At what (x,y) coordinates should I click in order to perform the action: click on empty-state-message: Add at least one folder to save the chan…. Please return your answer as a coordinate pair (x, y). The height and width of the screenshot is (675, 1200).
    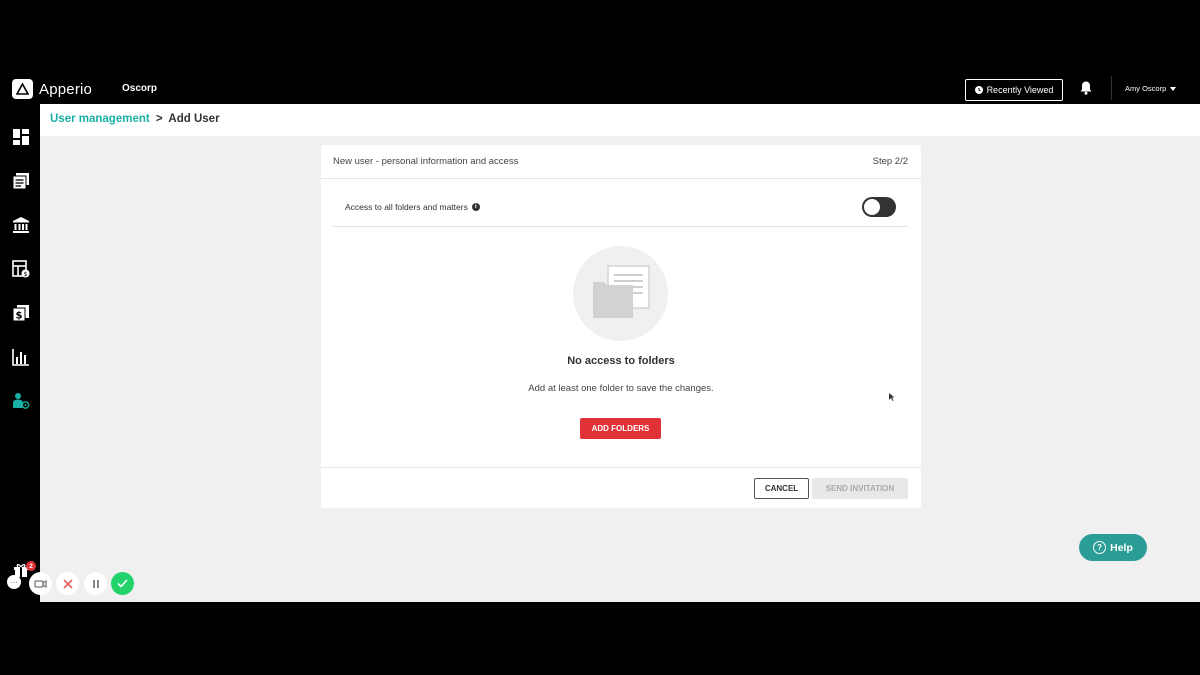
    Looking at the image, I should click on (621, 388).